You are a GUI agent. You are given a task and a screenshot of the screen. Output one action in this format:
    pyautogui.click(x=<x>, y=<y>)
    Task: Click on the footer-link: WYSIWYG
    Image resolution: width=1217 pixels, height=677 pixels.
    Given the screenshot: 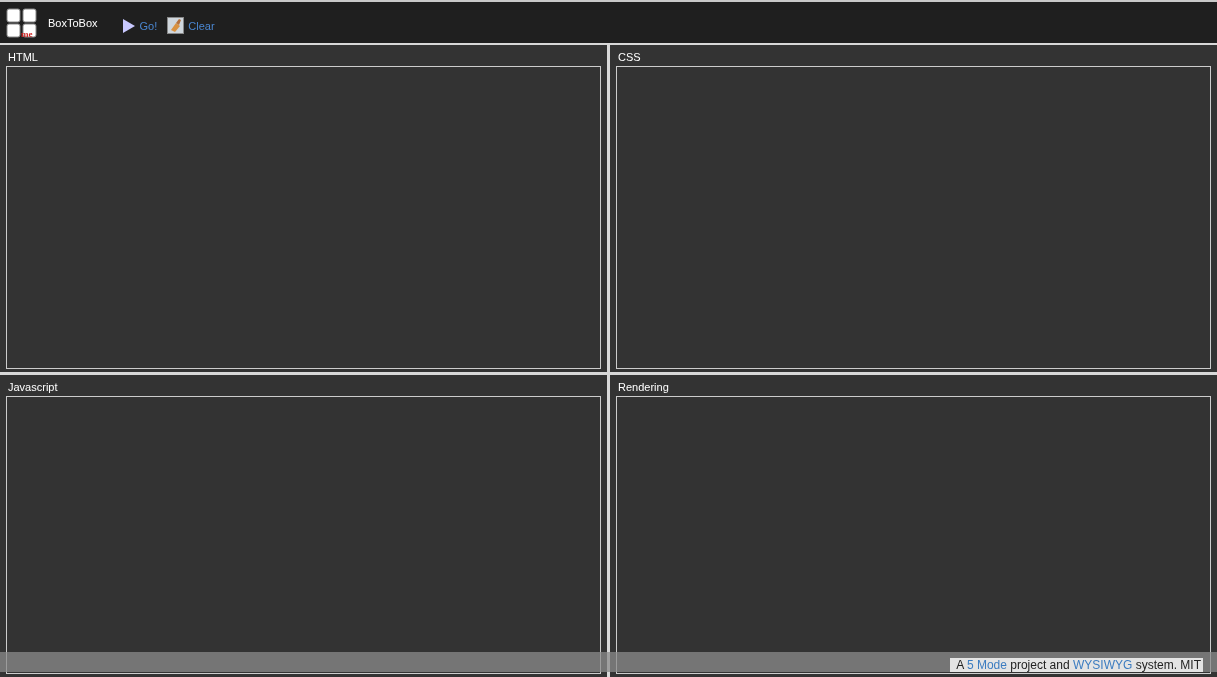 What is the action you would take?
    pyautogui.click(x=1103, y=665)
    